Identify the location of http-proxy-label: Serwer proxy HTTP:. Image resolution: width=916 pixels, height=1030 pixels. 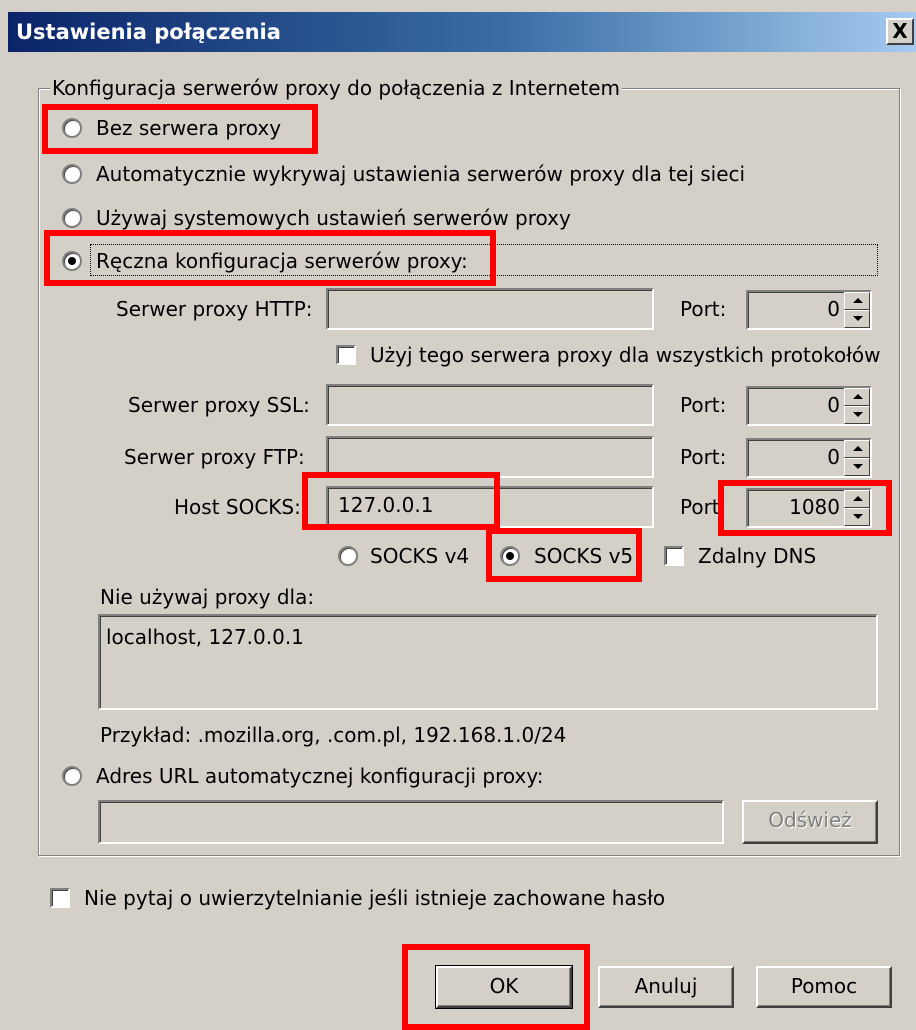
(214, 309).